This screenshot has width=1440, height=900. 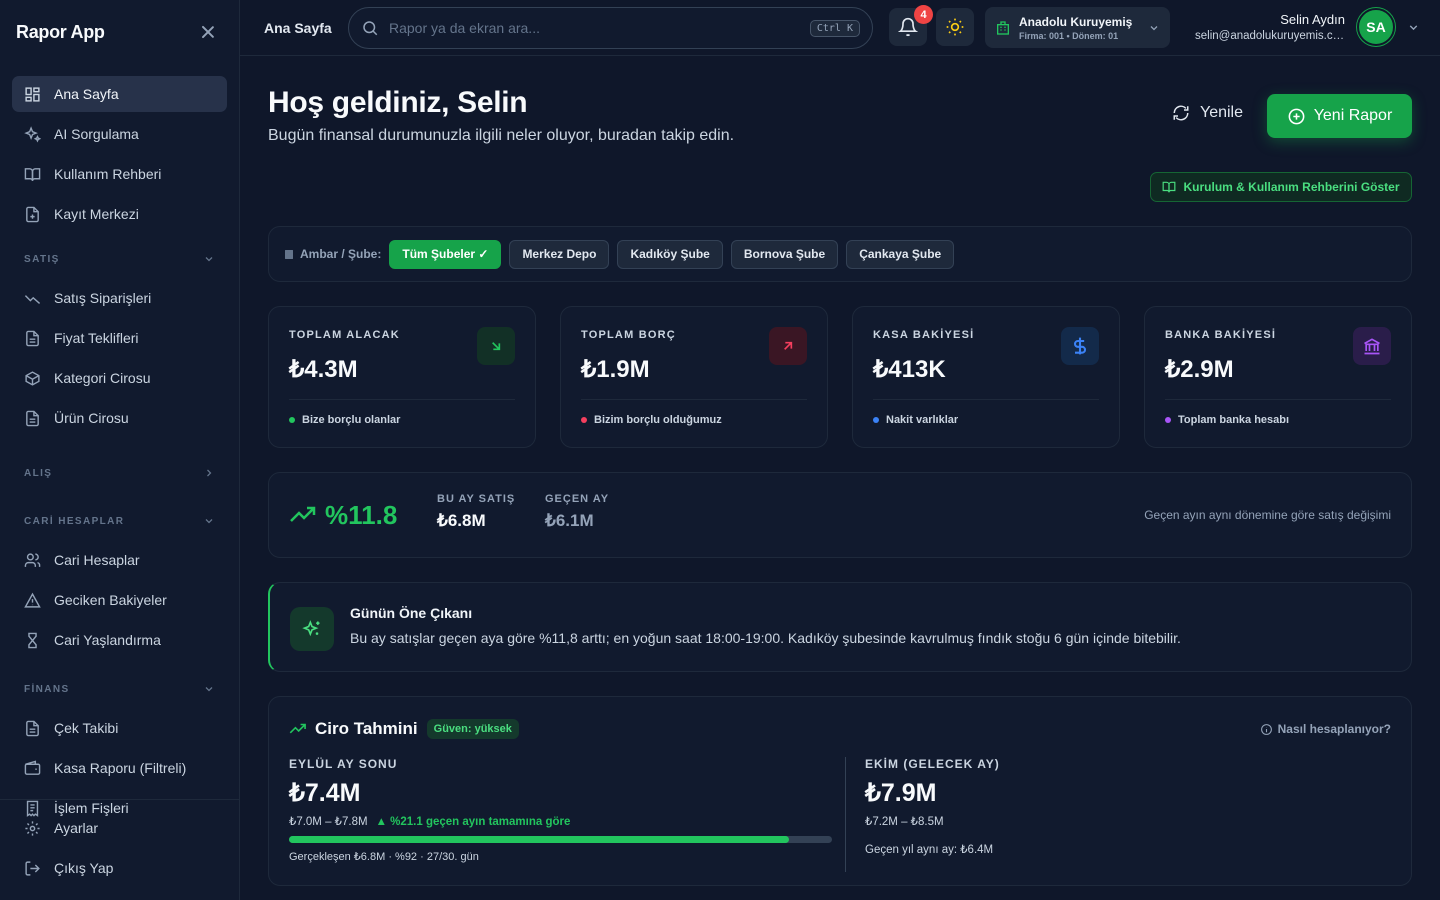 What do you see at coordinates (1266, 729) in the screenshot?
I see `info-icon` at bounding box center [1266, 729].